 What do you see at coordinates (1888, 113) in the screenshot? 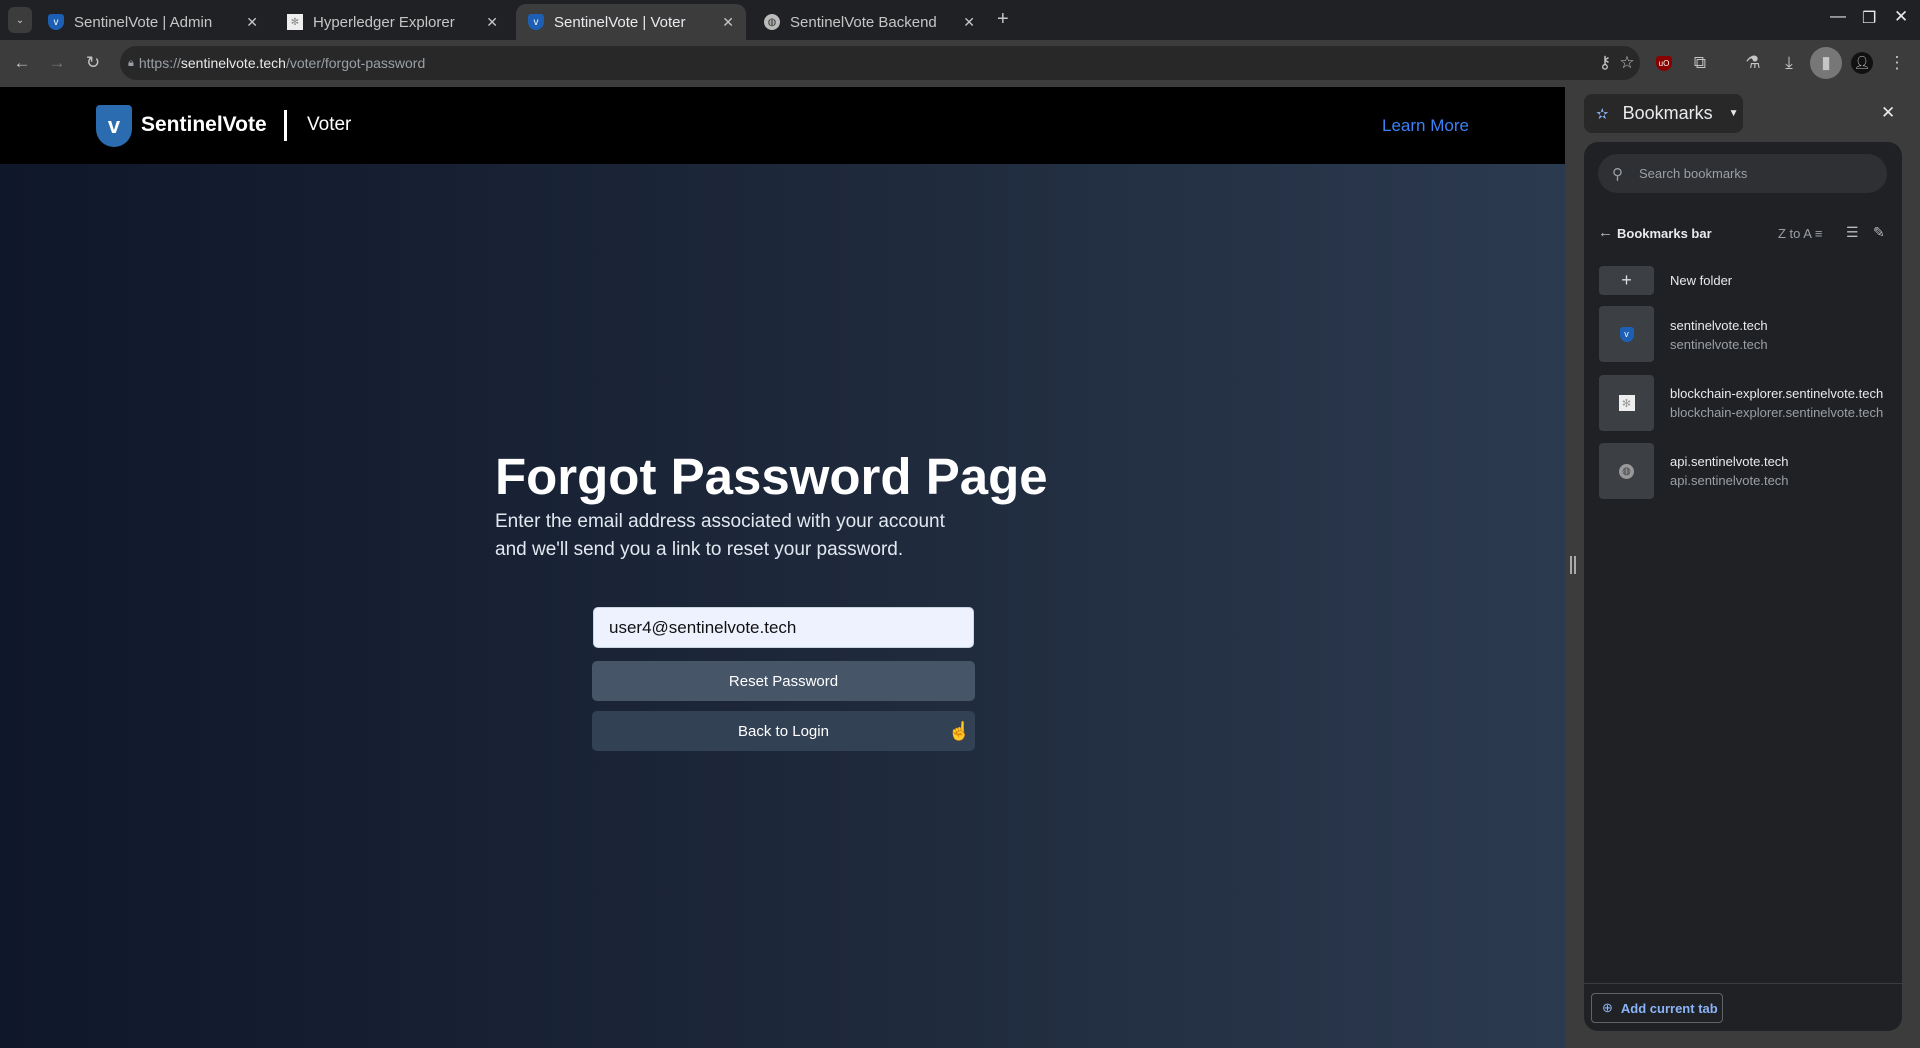
I see `close-panel-icon: ✕` at bounding box center [1888, 113].